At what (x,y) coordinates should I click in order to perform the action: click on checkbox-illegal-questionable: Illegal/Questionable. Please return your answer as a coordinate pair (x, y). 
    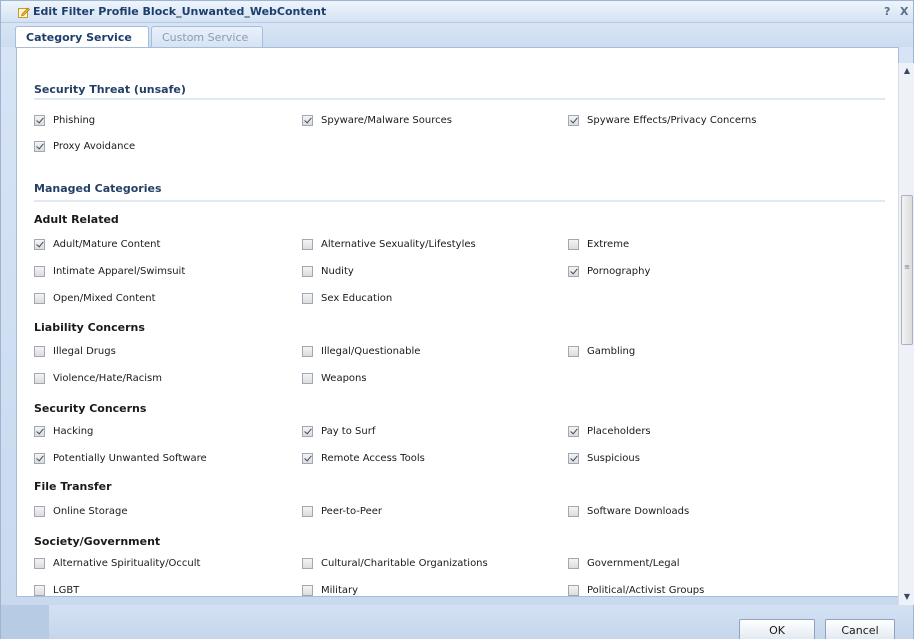
    Looking at the image, I should click on (361, 351).